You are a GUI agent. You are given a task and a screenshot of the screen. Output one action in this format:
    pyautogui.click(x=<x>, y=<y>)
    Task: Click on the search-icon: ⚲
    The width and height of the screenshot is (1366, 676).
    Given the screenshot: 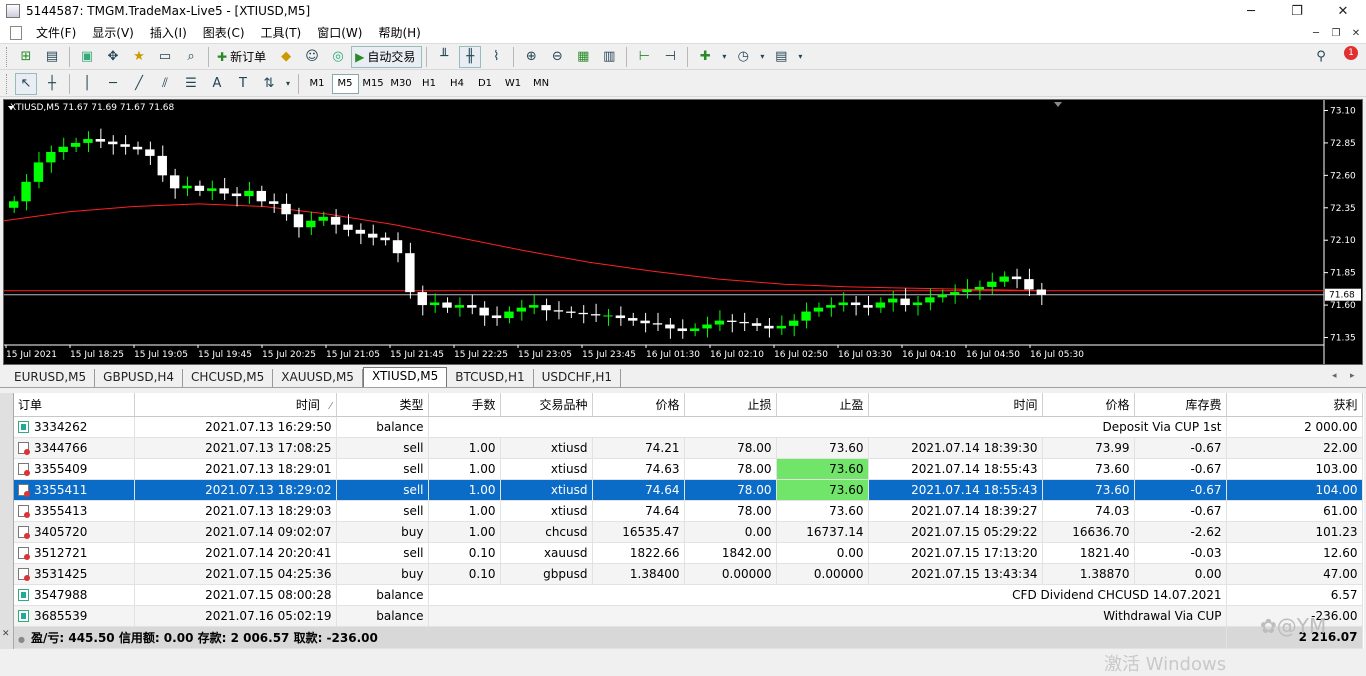 What is the action you would take?
    pyautogui.click(x=1321, y=57)
    